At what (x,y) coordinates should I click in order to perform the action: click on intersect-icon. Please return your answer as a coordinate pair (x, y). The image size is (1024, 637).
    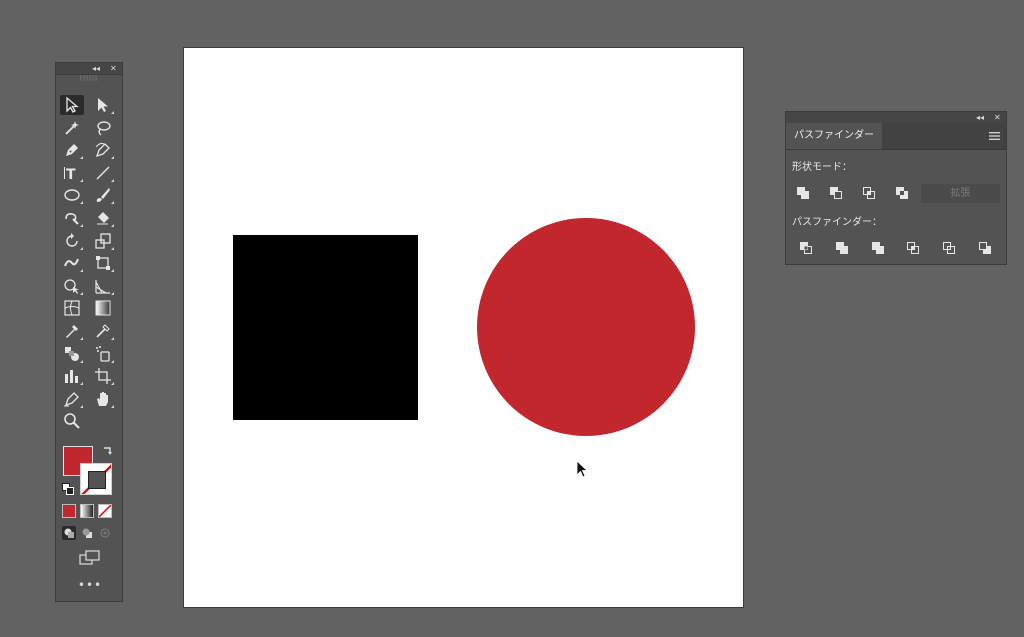
    Looking at the image, I should click on (869, 193).